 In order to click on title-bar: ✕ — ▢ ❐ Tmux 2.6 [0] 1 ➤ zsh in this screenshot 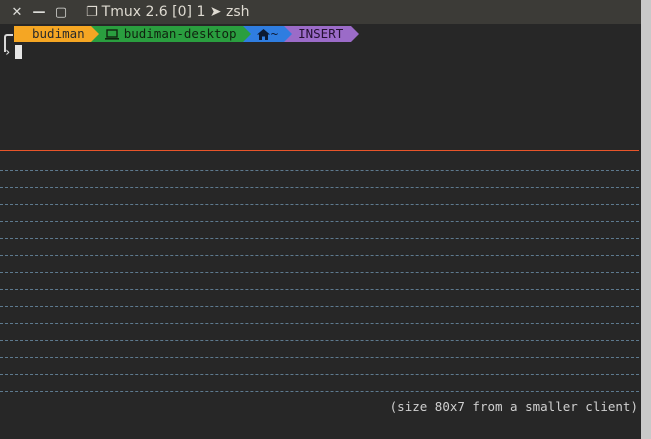, I will do `click(320, 12)`.